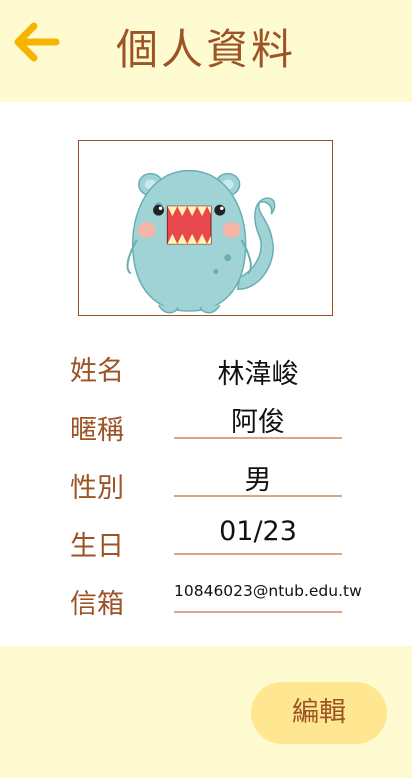 The width and height of the screenshot is (412, 778). I want to click on birthday-label: 生日, so click(97, 546).